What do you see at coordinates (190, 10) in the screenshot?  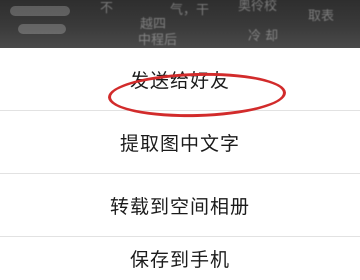 I see `background-text-fragment: 气，干` at bounding box center [190, 10].